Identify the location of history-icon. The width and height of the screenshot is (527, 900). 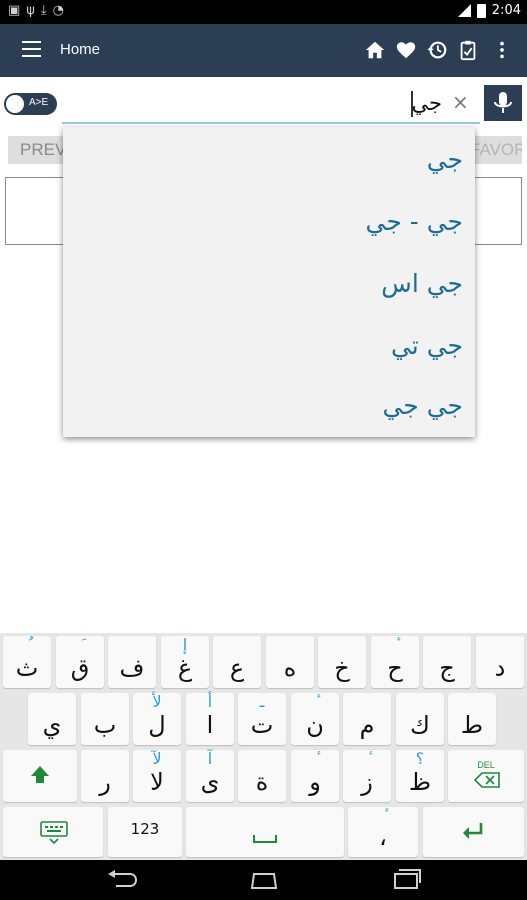
(437, 50).